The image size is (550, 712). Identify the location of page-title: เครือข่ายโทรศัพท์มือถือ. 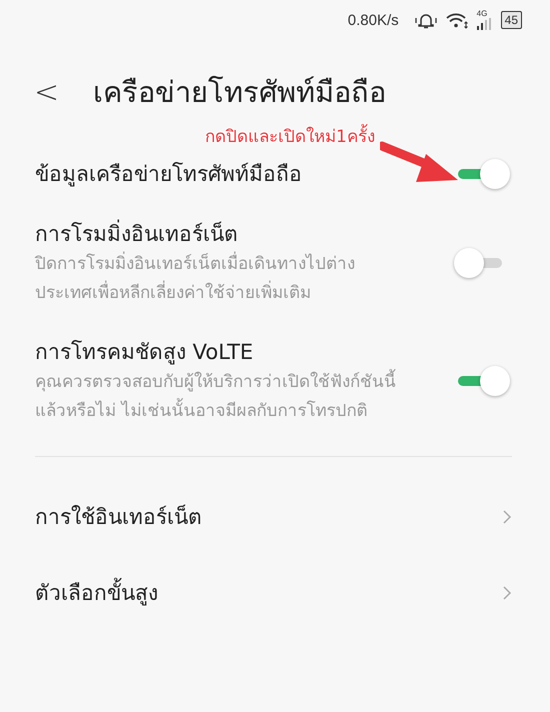
(239, 92).